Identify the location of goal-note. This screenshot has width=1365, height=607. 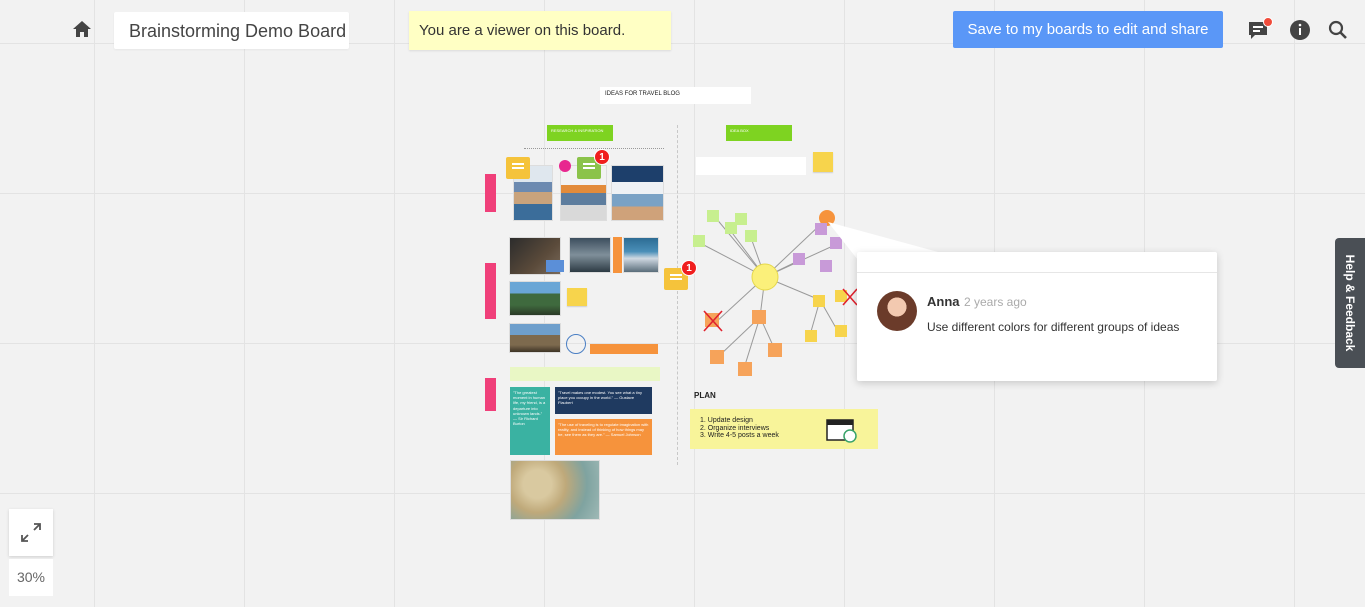
(751, 166).